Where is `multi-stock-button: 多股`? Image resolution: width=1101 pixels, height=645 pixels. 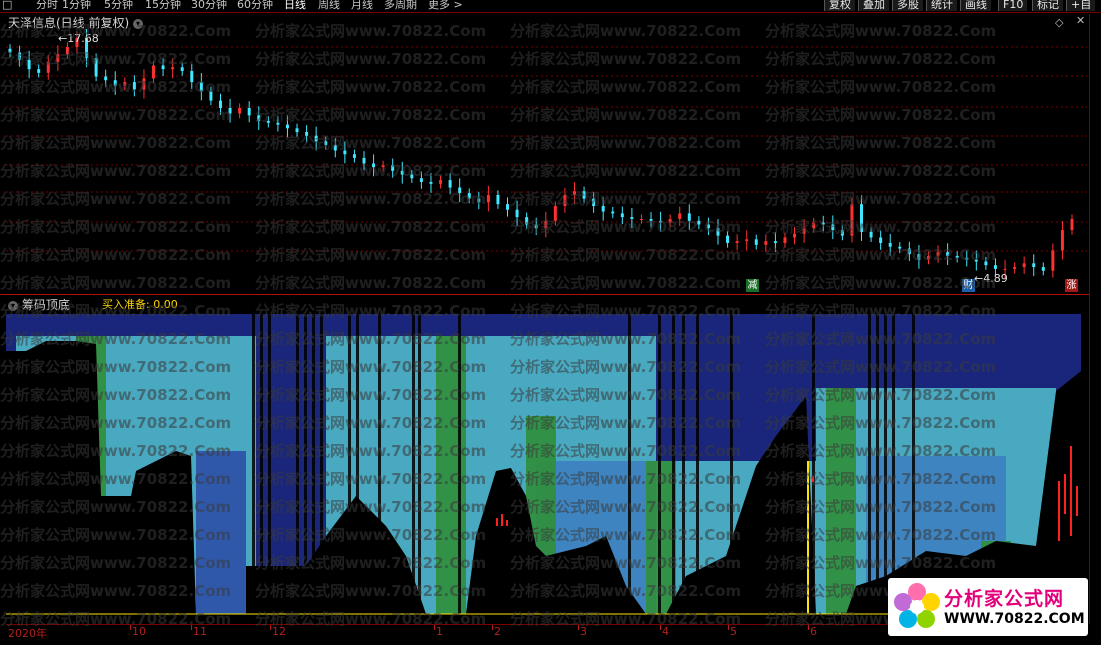
multi-stock-button: 多股 is located at coordinates (907, 5).